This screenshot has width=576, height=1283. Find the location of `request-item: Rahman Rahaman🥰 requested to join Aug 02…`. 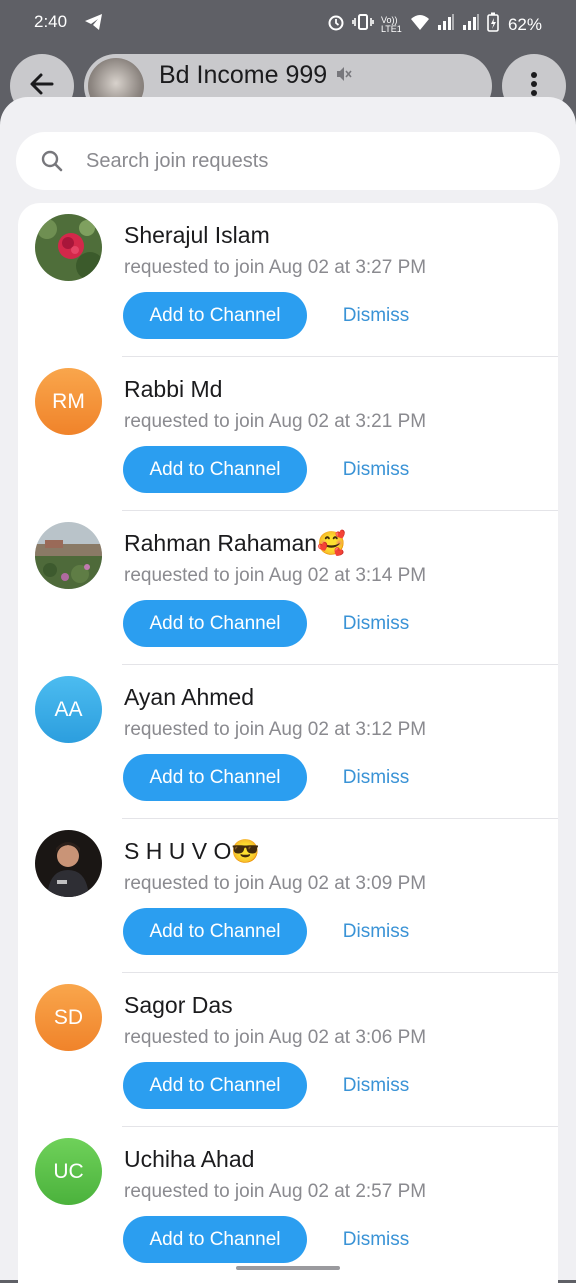

request-item: Rahman Rahaman🥰 requested to join Aug 02… is located at coordinates (288, 588).